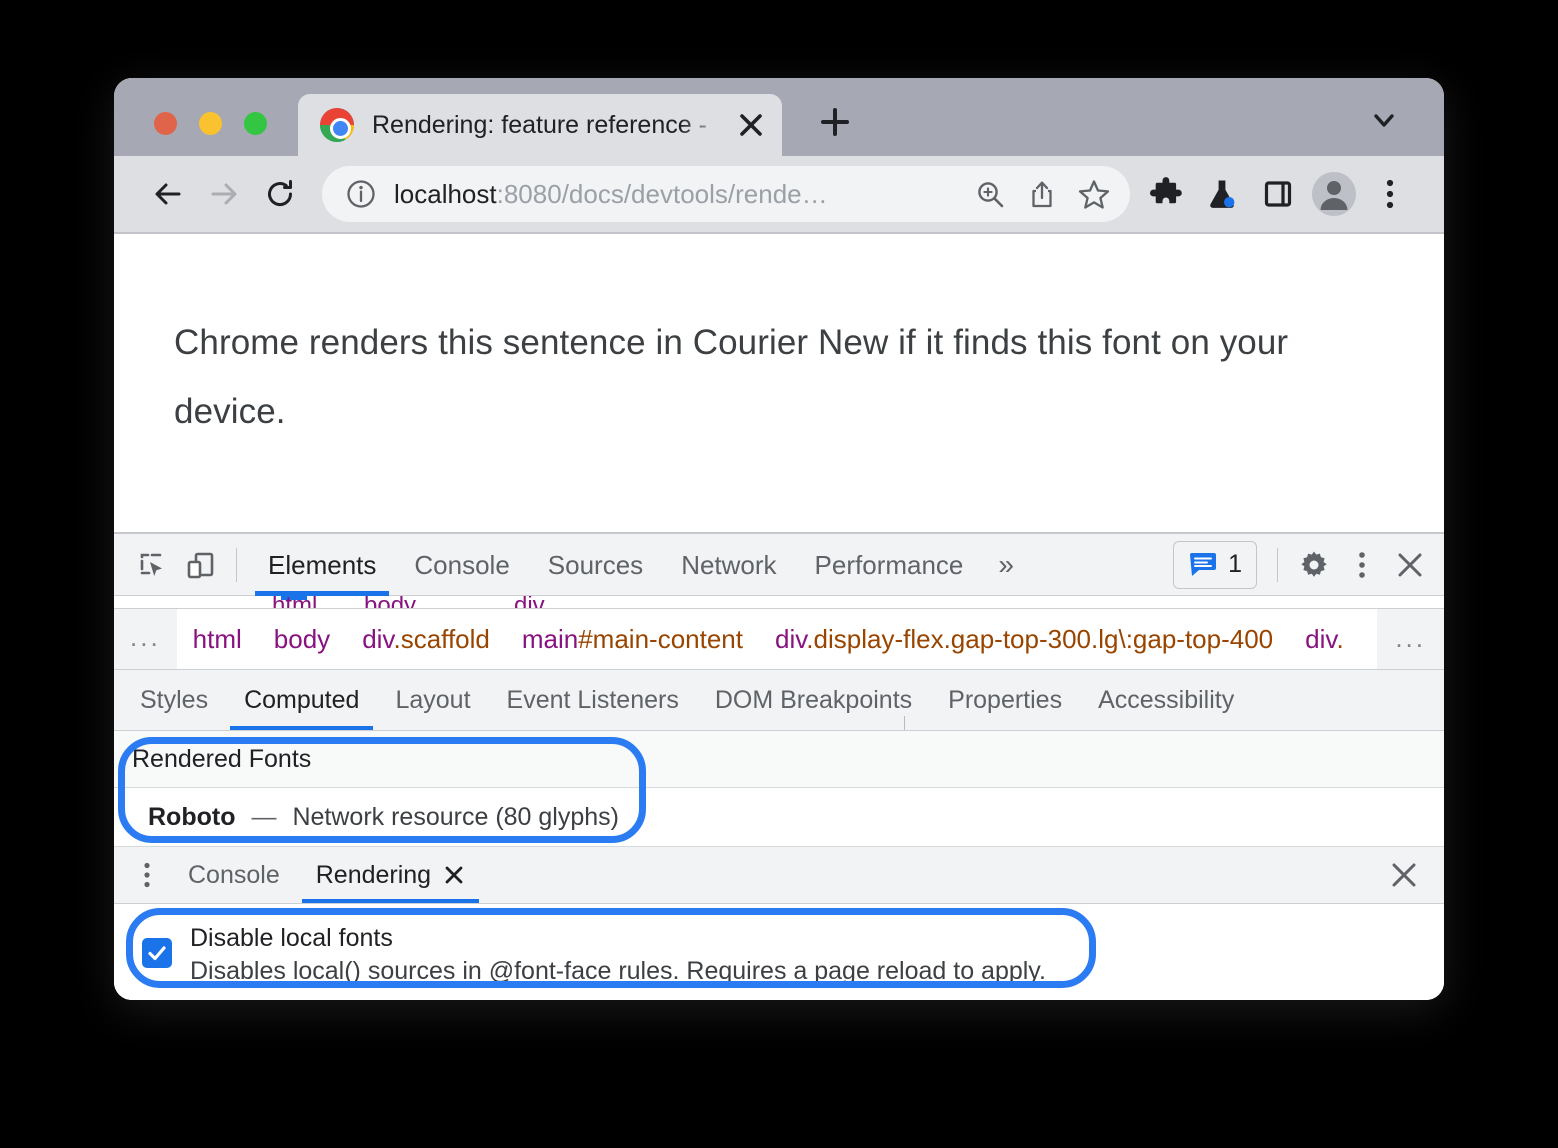 The width and height of the screenshot is (1558, 1148). Describe the element at coordinates (236, 564) in the screenshot. I see `toolbar-divider` at that location.